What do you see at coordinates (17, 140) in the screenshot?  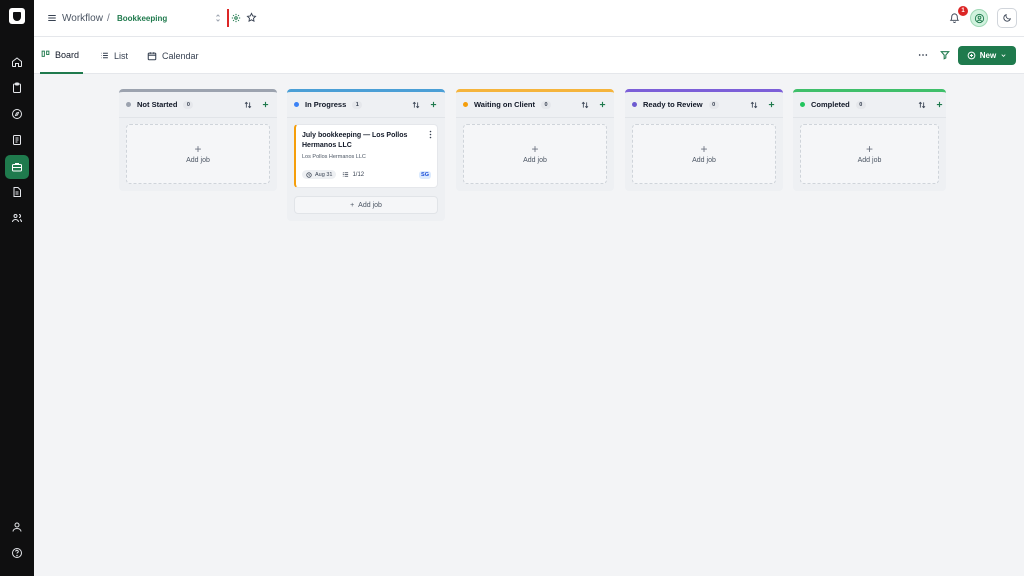 I see `document-list-icon` at bounding box center [17, 140].